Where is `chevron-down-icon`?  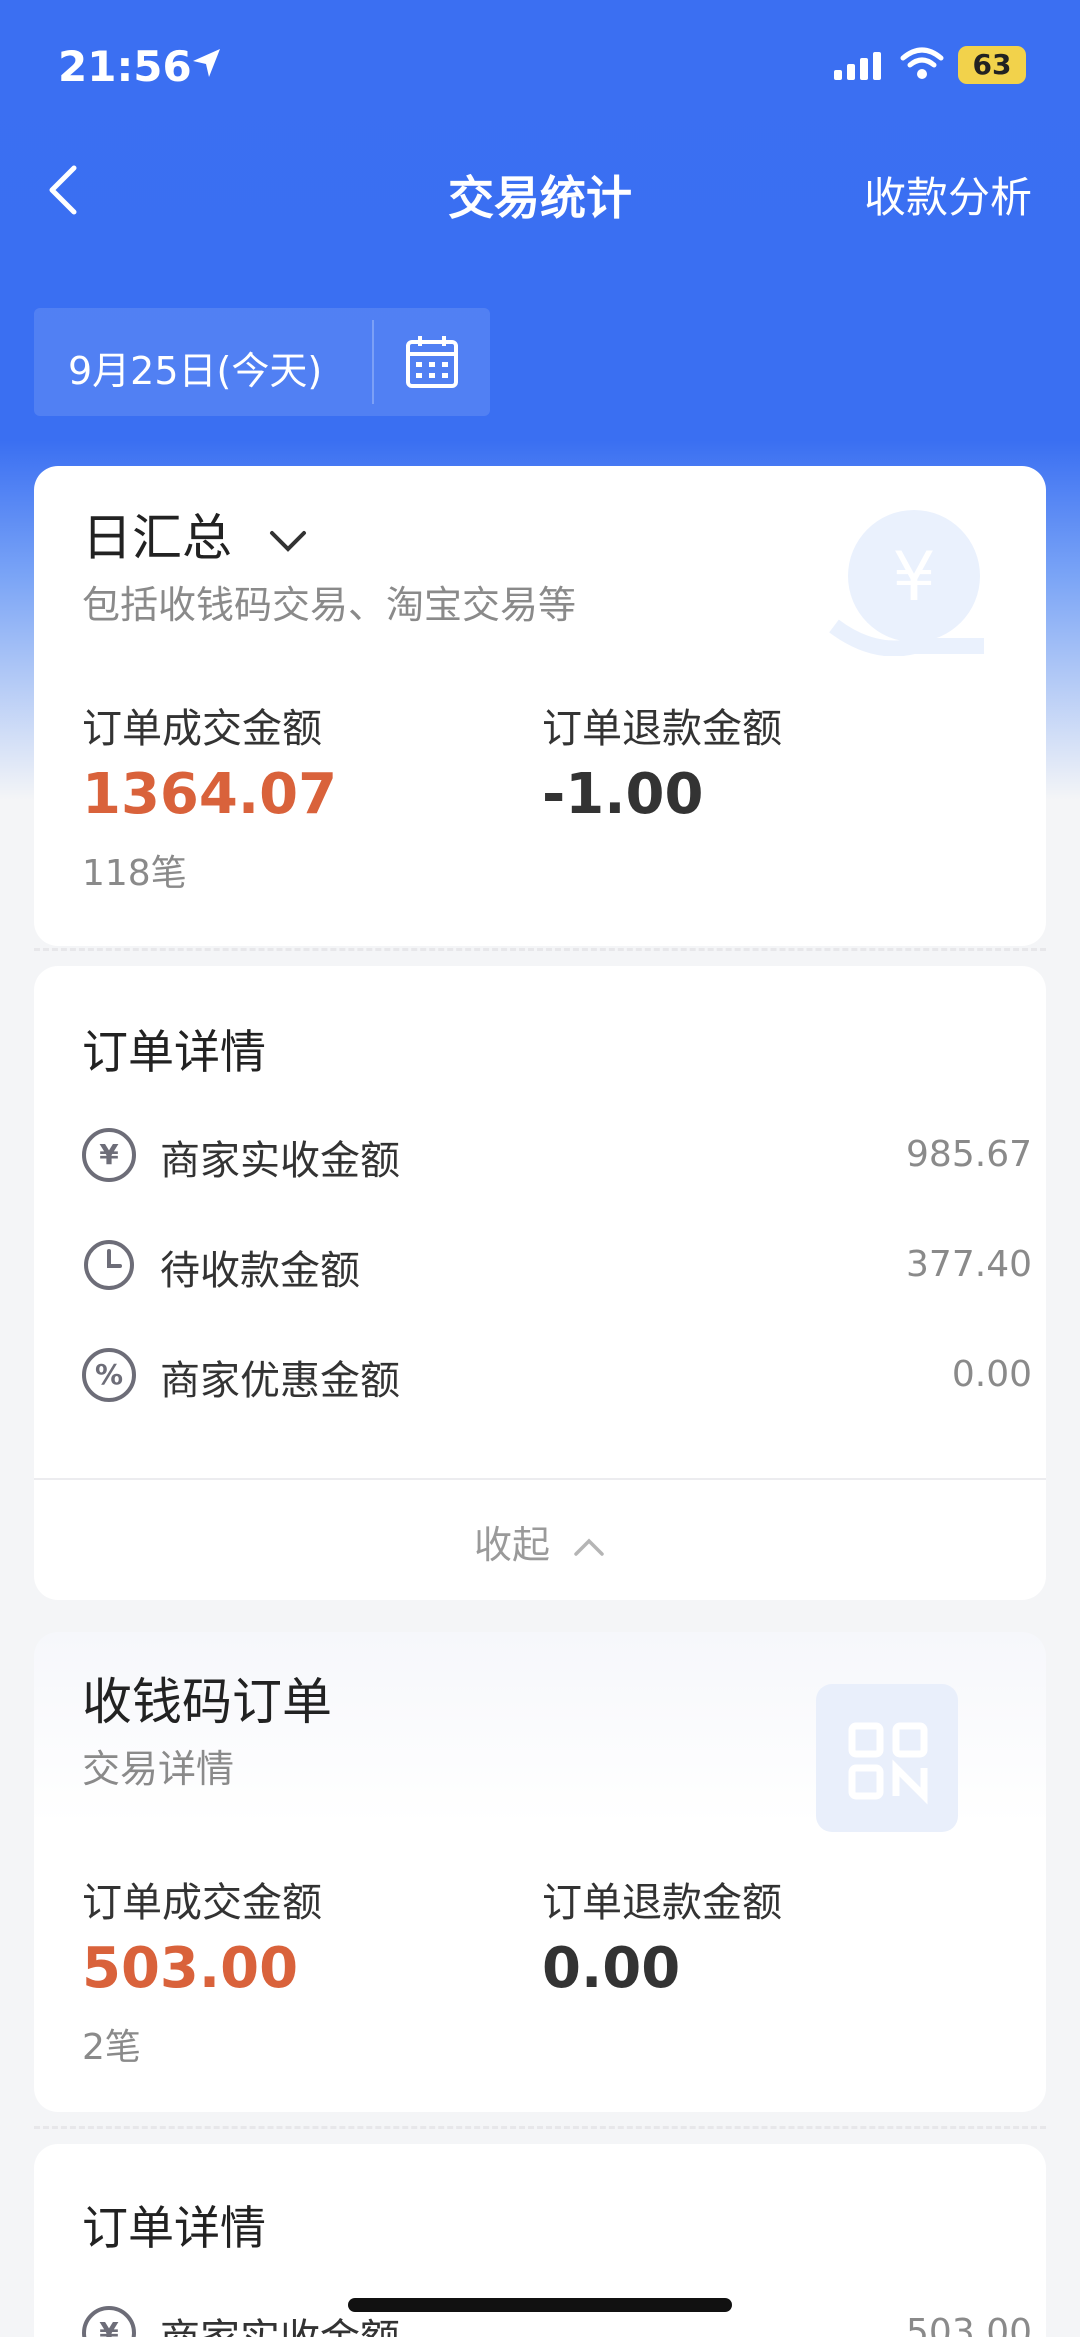 chevron-down-icon is located at coordinates (288, 542).